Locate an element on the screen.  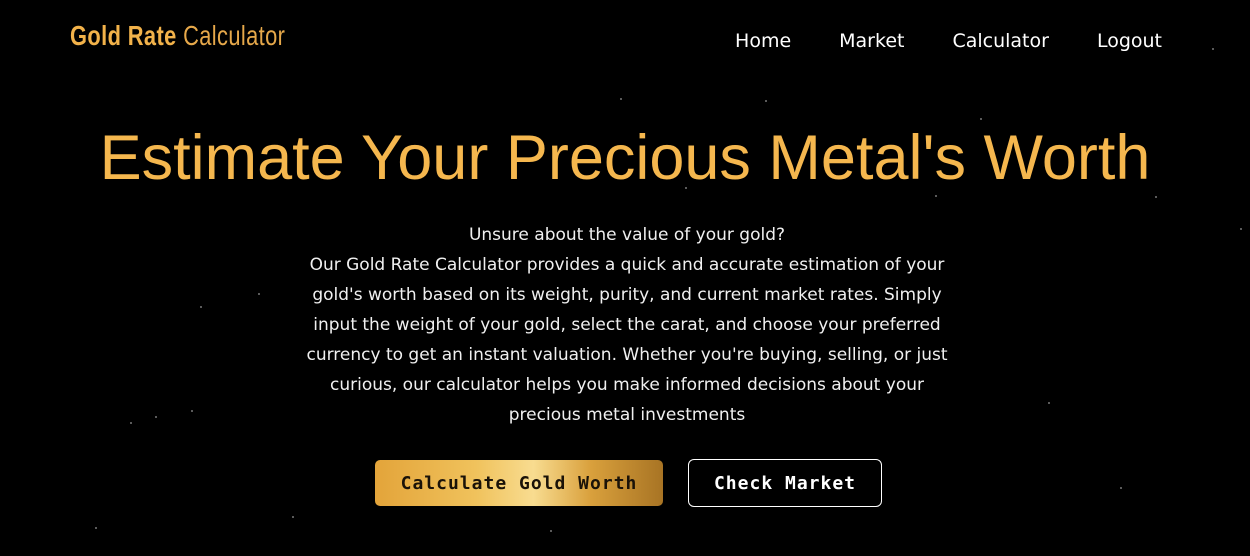
nav-link-home: Home is located at coordinates (763, 41).